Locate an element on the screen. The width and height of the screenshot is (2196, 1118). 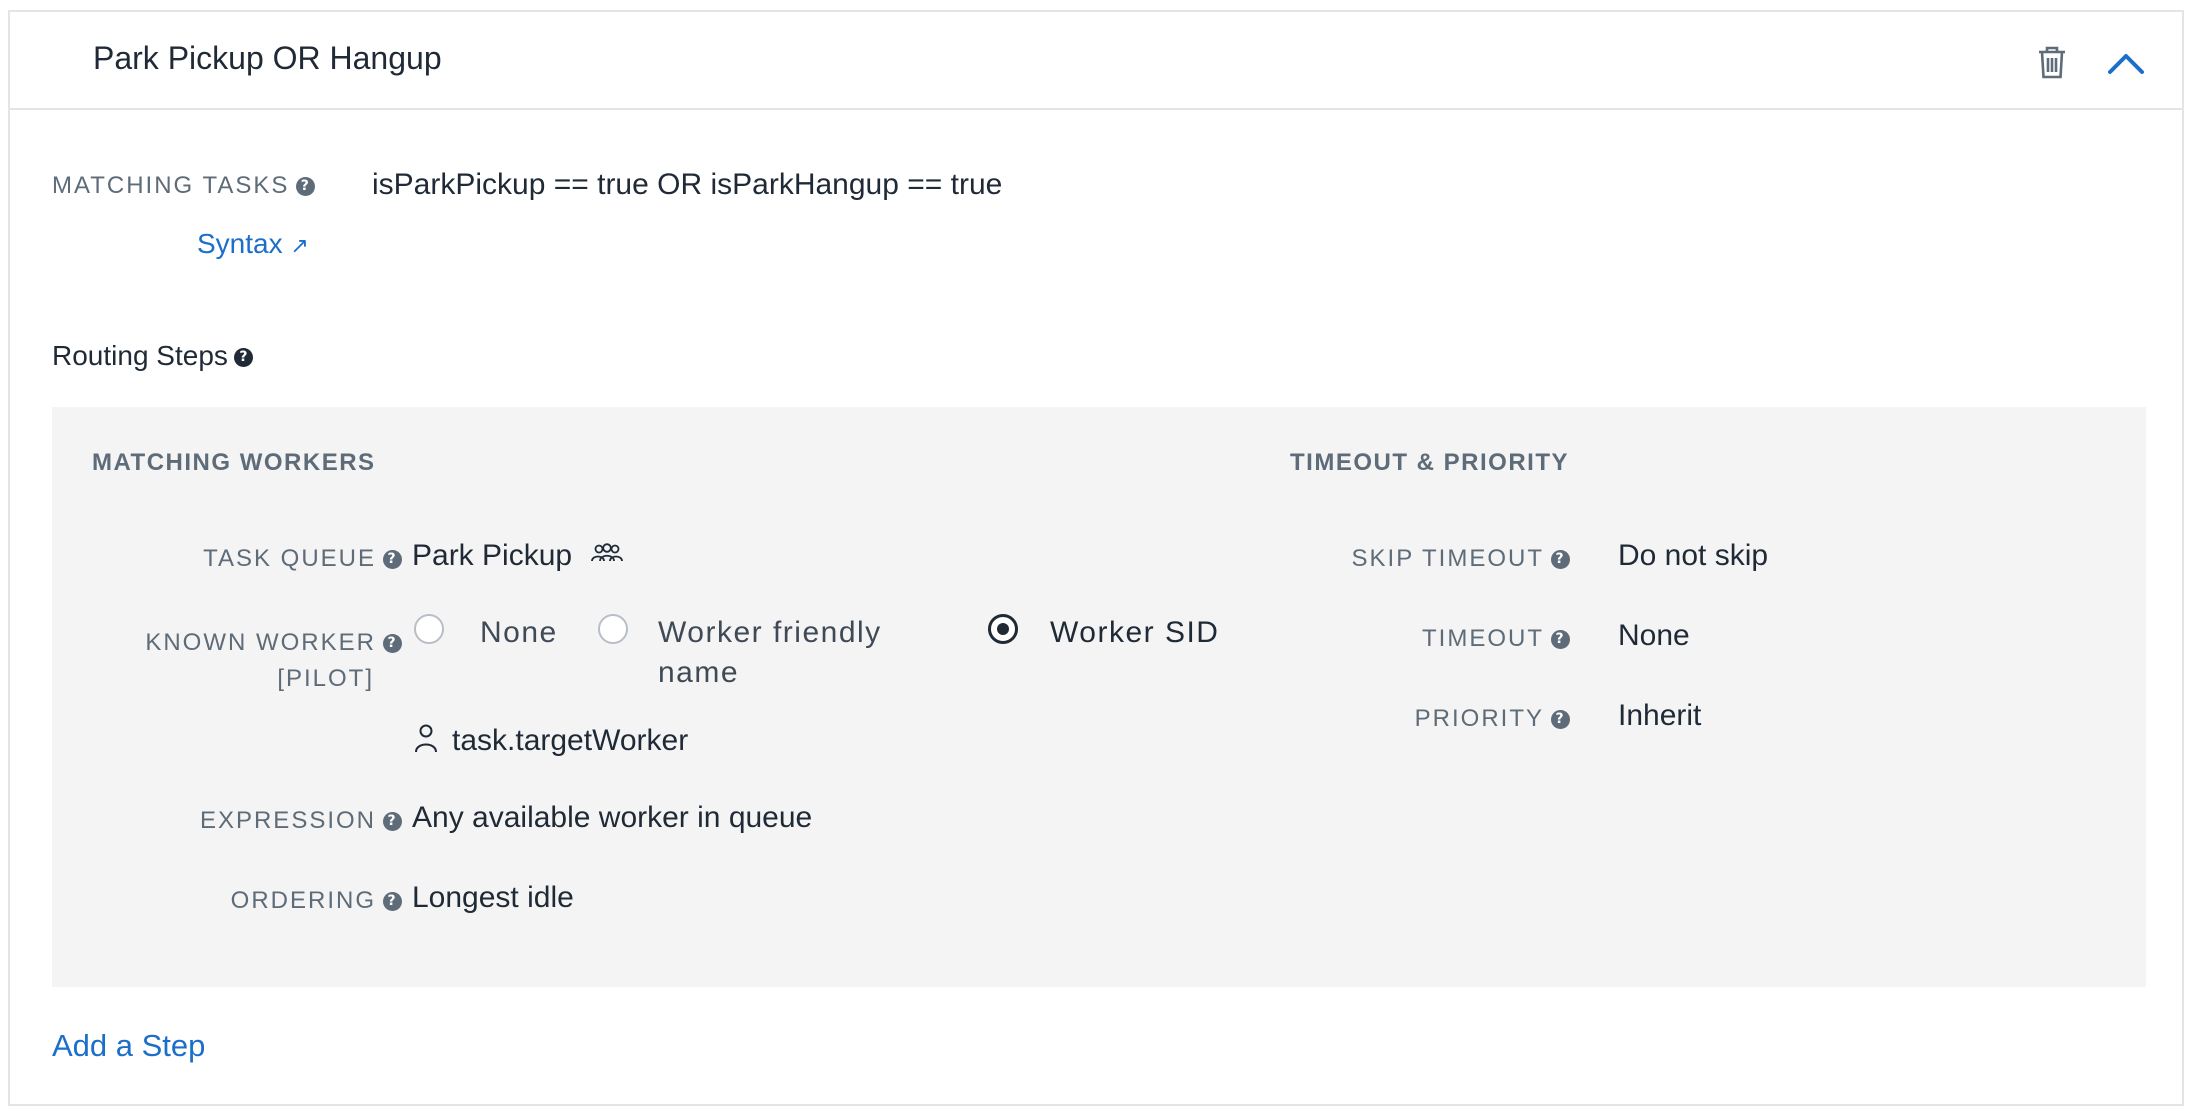
matching-tasks-label: MATCHING TASKS? is located at coordinates (184, 186).